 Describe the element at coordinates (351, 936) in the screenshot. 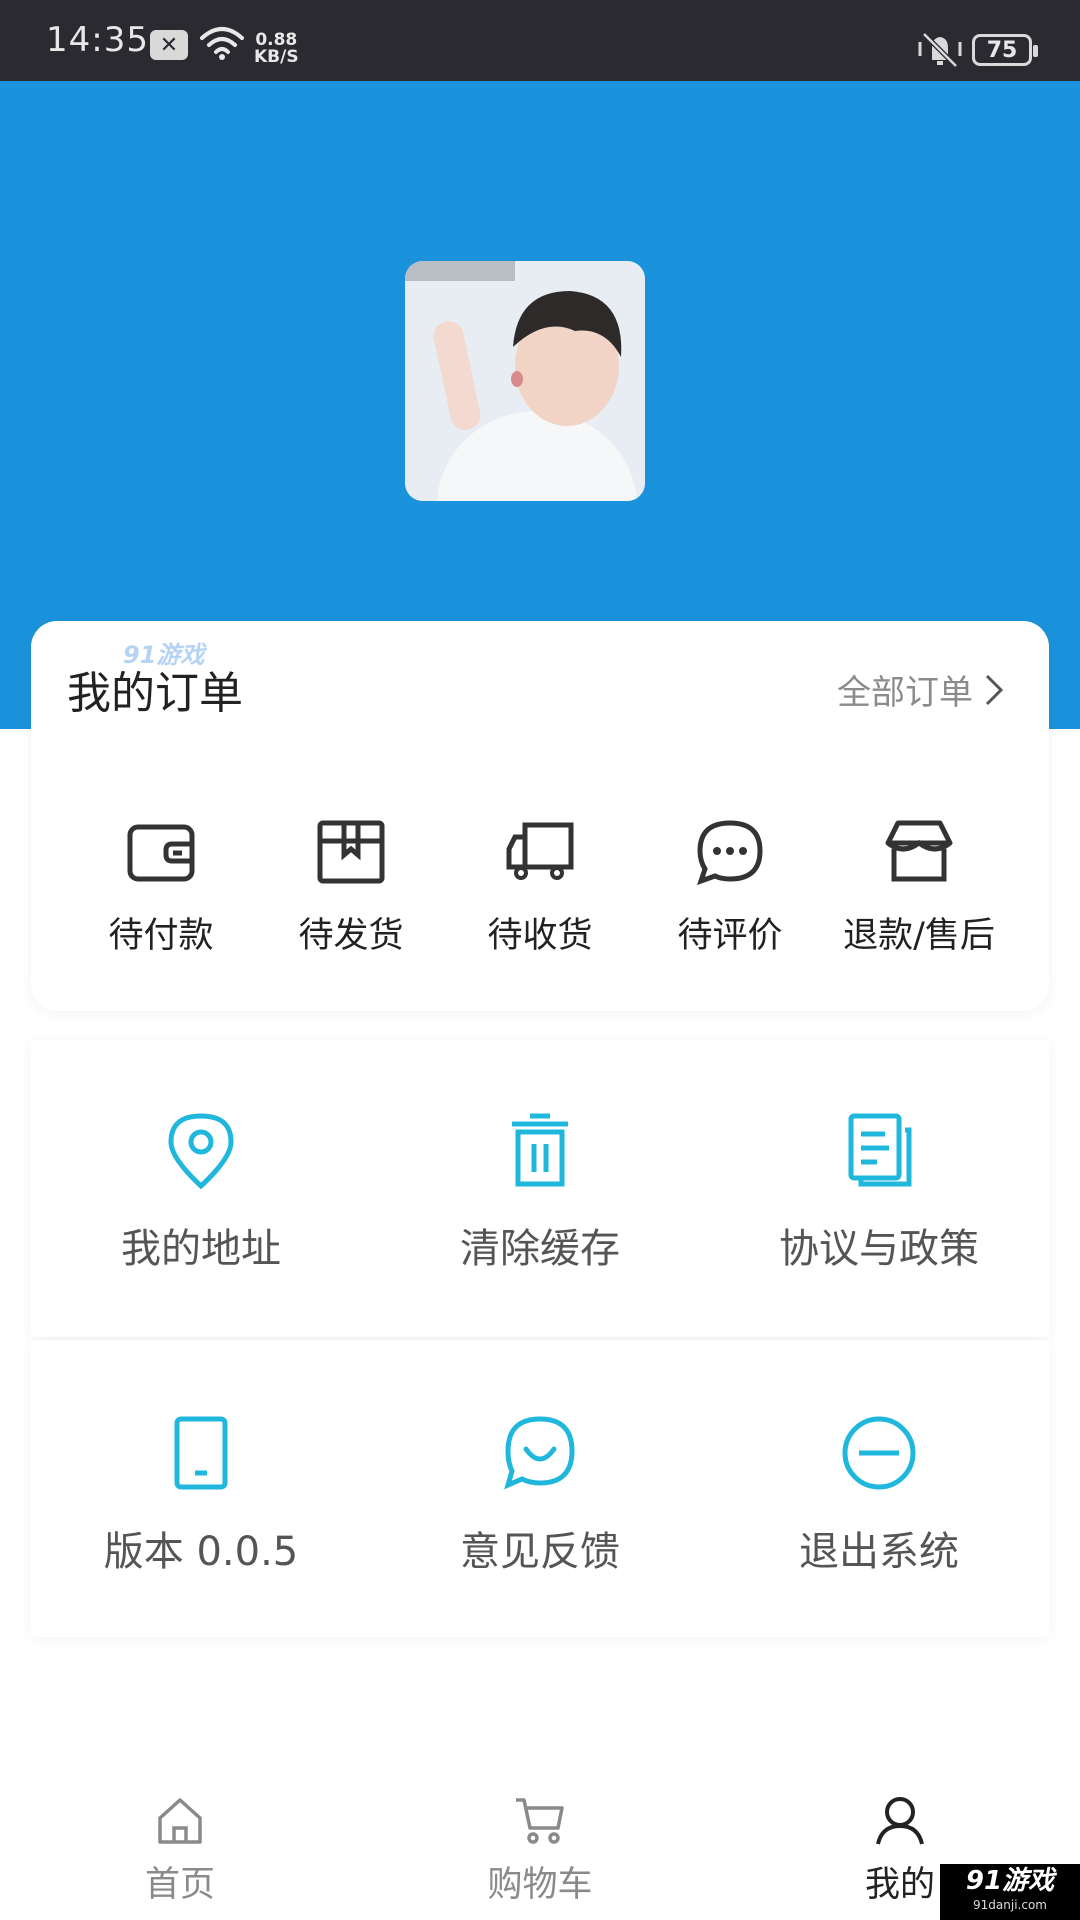

I see `order-label: 待发货` at that location.